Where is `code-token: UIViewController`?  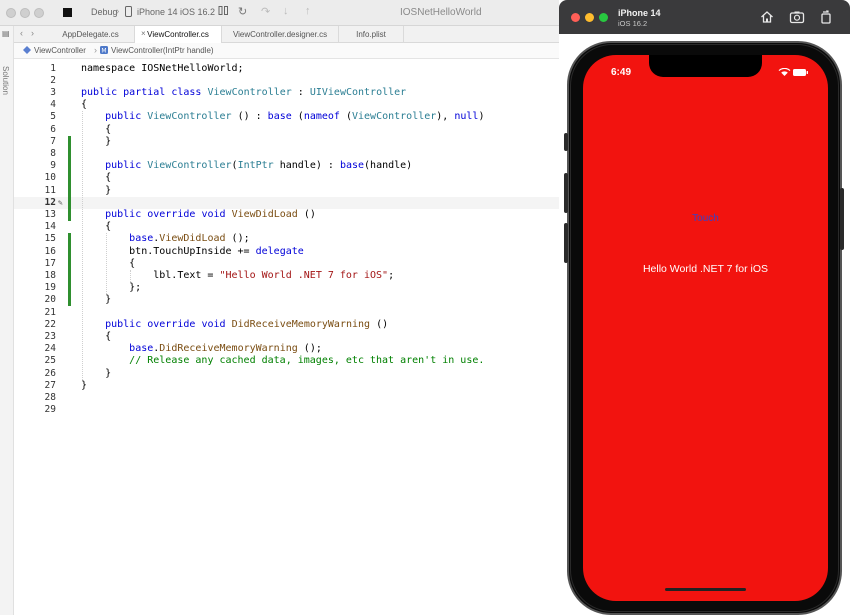 code-token: UIViewController is located at coordinates (358, 92).